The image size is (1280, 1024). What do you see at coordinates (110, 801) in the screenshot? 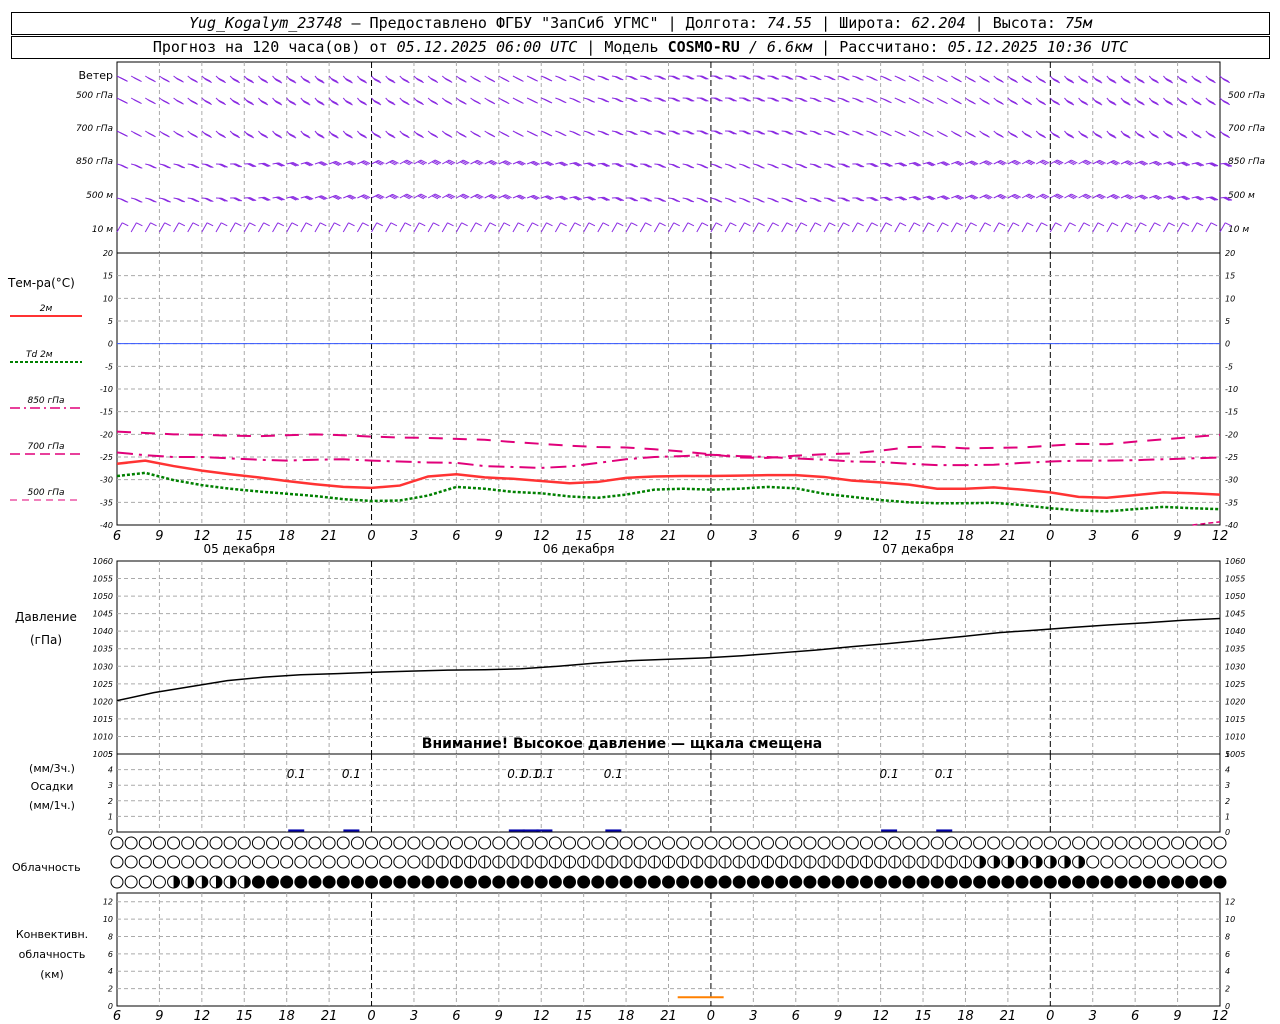
I see `y-tick-label-left: 2` at bounding box center [110, 801].